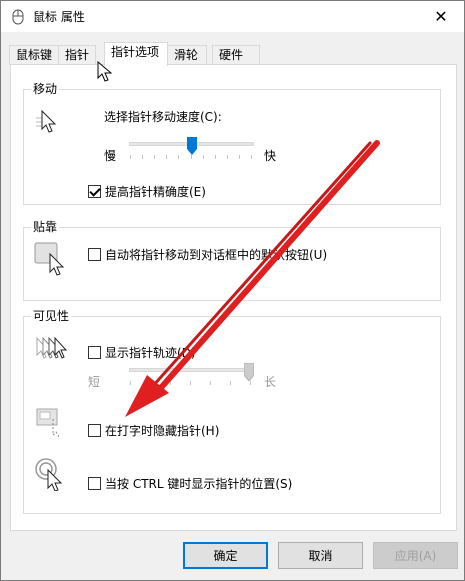 Image resolution: width=465 pixels, height=581 pixels. I want to click on tab-wheel: 滑轮, so click(187, 55).